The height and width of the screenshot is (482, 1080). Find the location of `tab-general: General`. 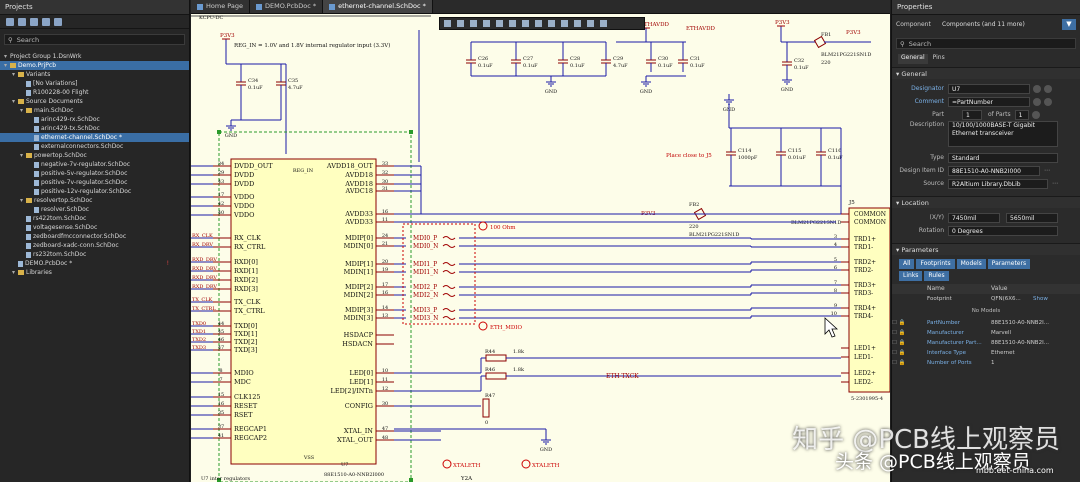

tab-general: General is located at coordinates (913, 59).